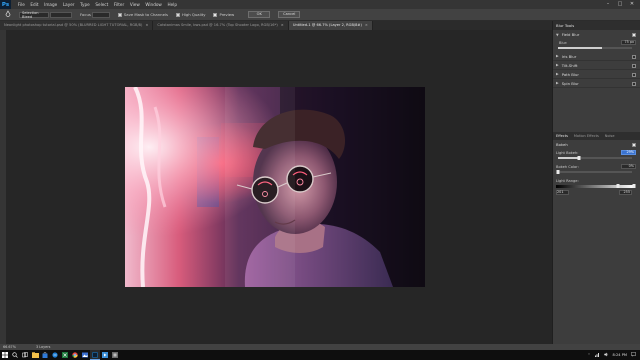 This screenshot has height=360, width=640. Describe the element at coordinates (50, 4) in the screenshot. I see `menu-image: Image` at that location.